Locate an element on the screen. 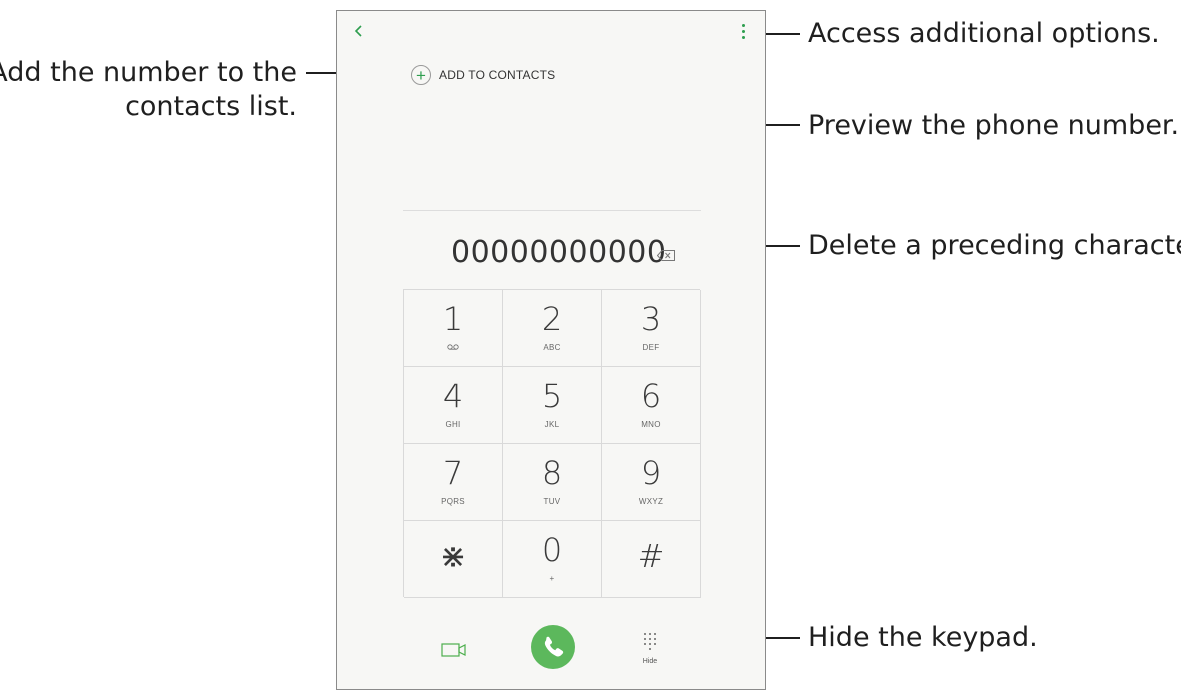 The image size is (1181, 691). key-star: ⋇ is located at coordinates (453, 559).